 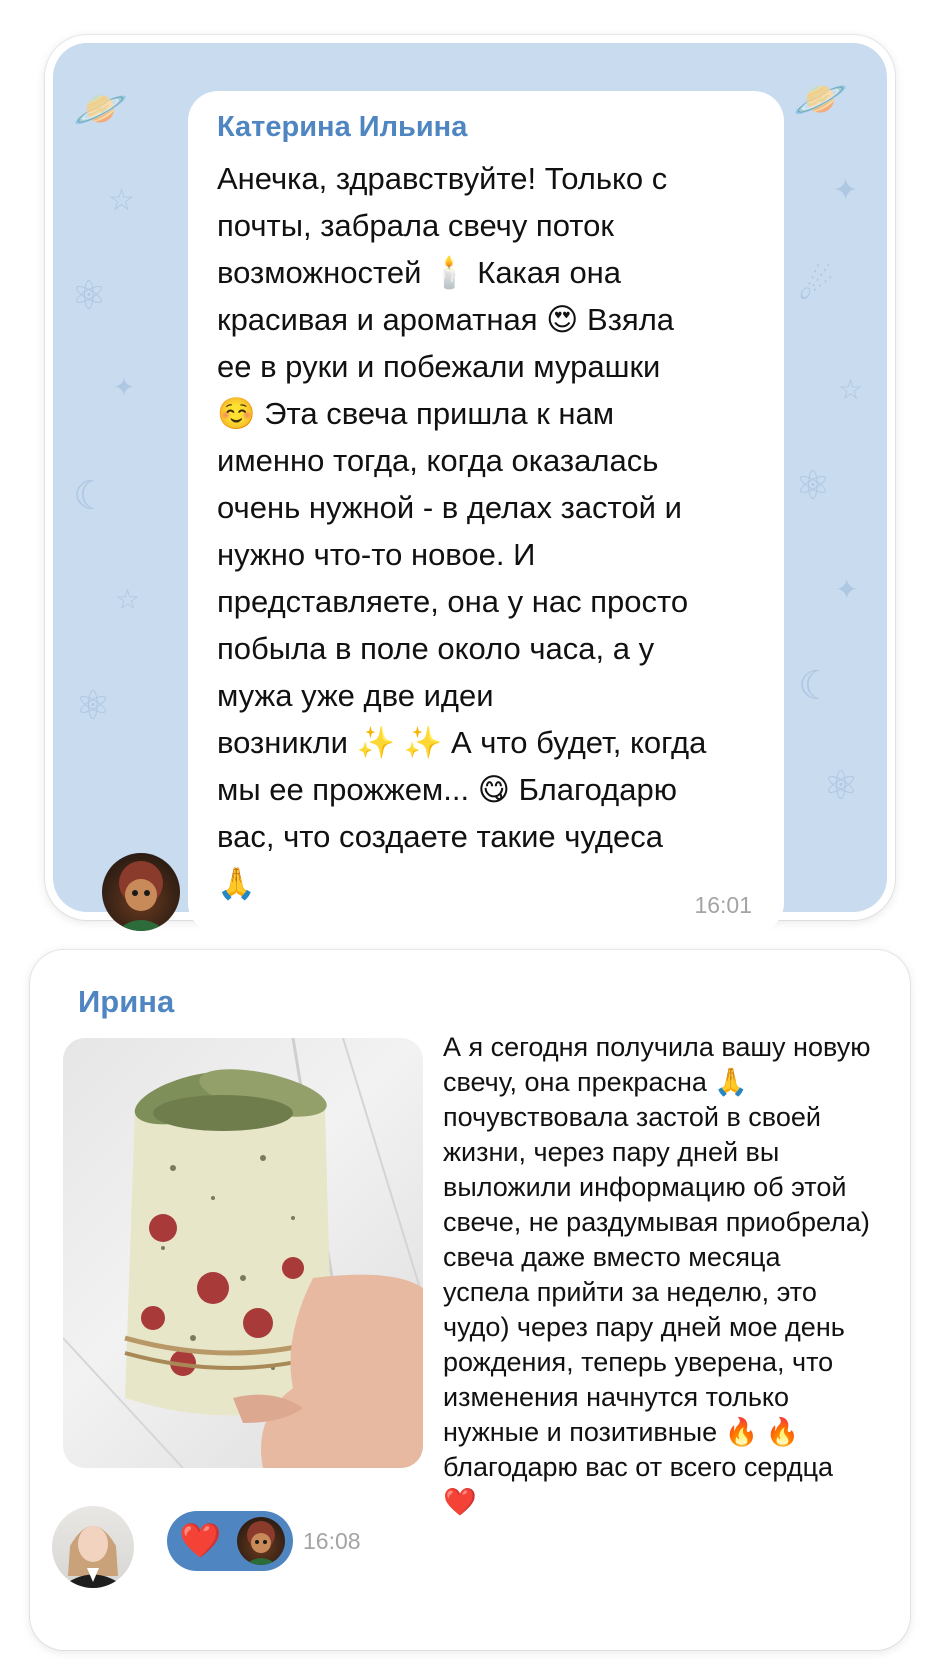 I want to click on heart-icon: ❤️, so click(x=200, y=1541).